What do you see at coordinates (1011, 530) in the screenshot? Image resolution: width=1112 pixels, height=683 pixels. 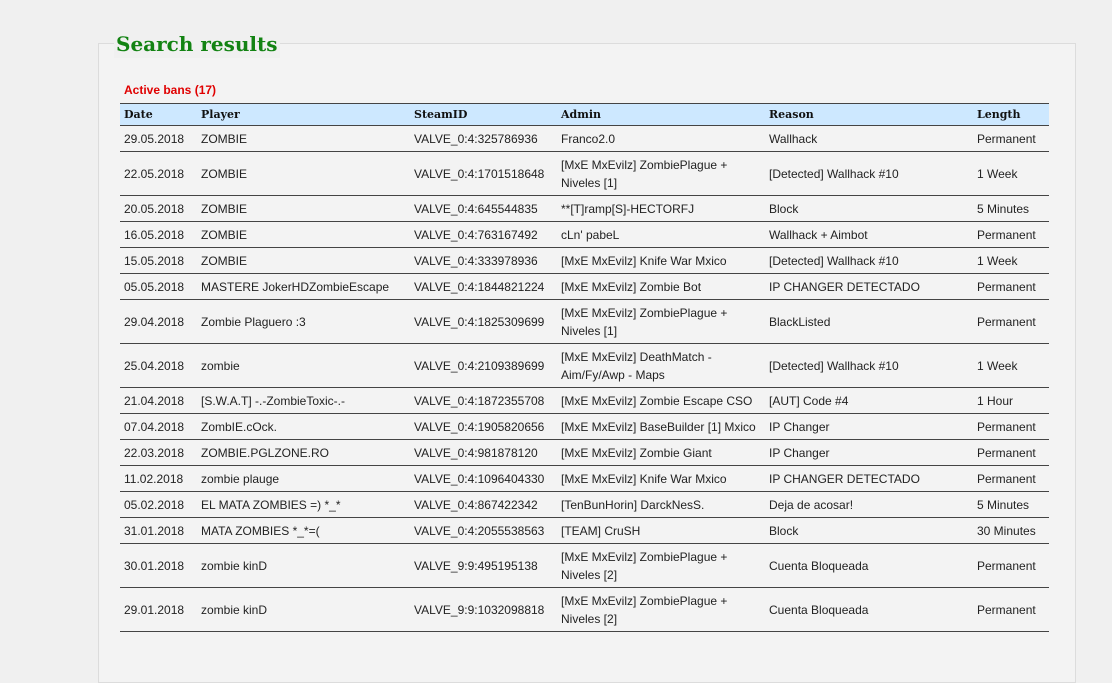 I see `cell-length: 30 Minutes` at bounding box center [1011, 530].